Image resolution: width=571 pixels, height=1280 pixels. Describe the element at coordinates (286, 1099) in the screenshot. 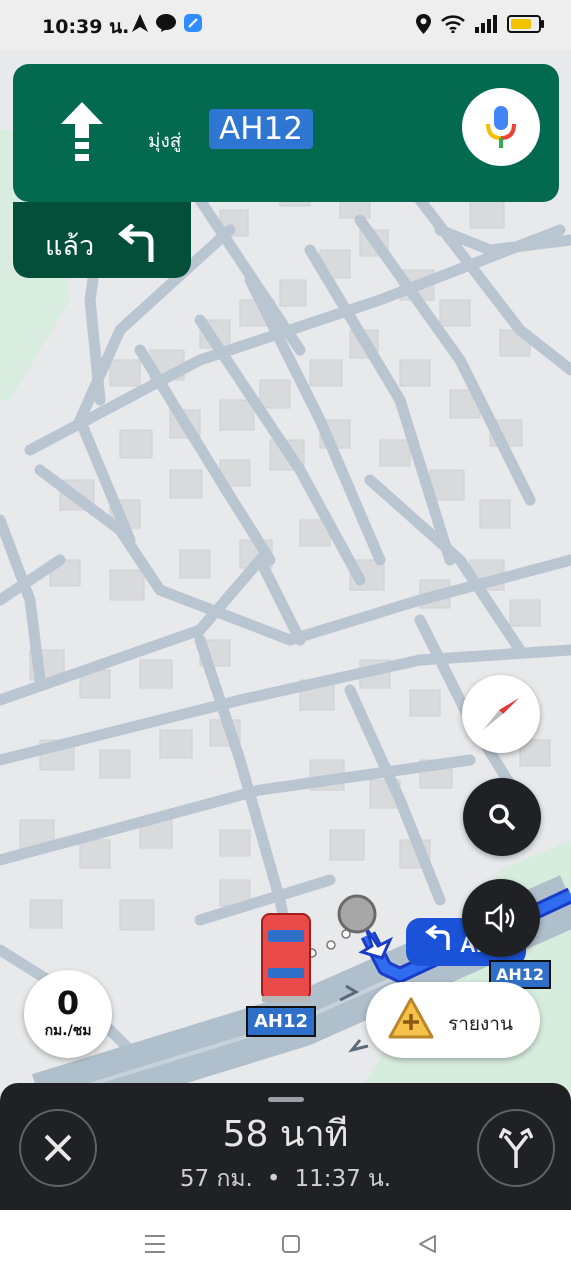

I see `sheet-handle` at that location.